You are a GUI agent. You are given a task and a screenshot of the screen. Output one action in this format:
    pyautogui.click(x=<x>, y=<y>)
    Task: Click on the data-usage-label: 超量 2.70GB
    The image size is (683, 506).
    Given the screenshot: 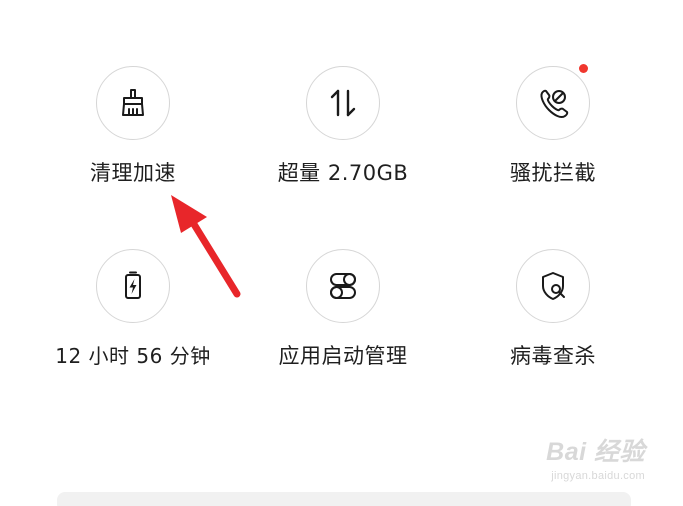 What is the action you would take?
    pyautogui.click(x=343, y=173)
    